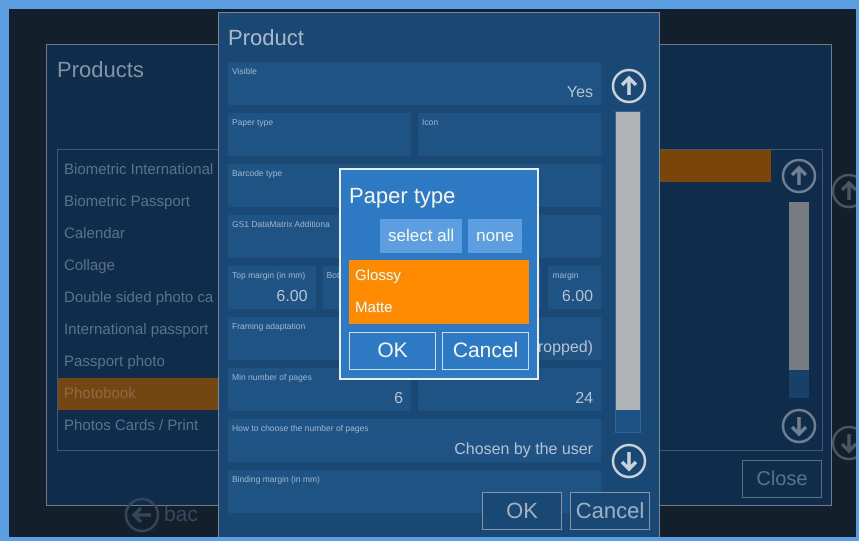 The width and height of the screenshot is (859, 541). Describe the element at coordinates (523, 450) in the screenshot. I see `field-value: Chosen by the user` at that location.